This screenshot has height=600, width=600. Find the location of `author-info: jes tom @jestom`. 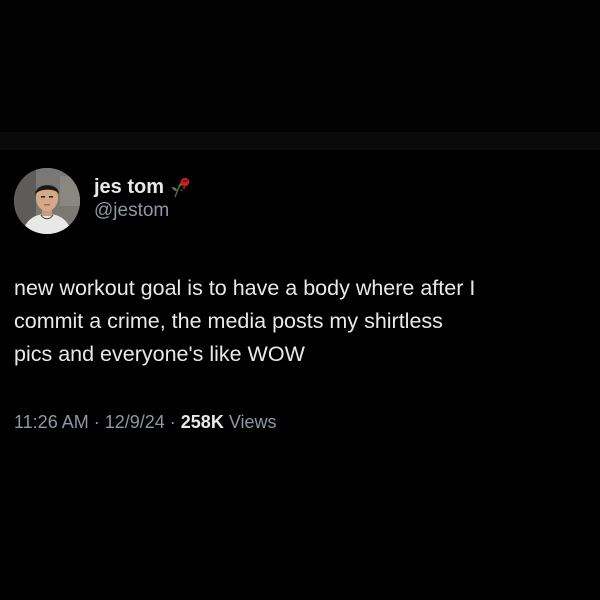

author-info: jes tom @jestom is located at coordinates (143, 199).